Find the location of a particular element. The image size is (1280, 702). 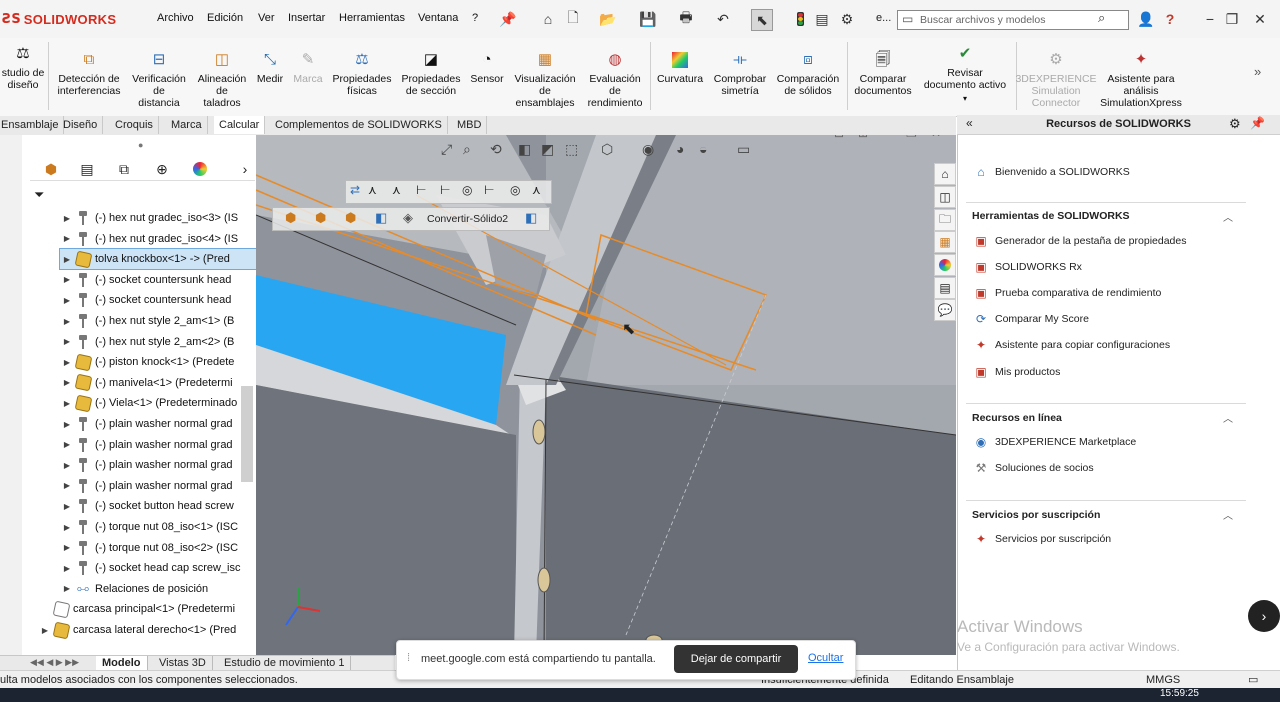

previous-view-icon: ⟲ is located at coordinates (496, 149).